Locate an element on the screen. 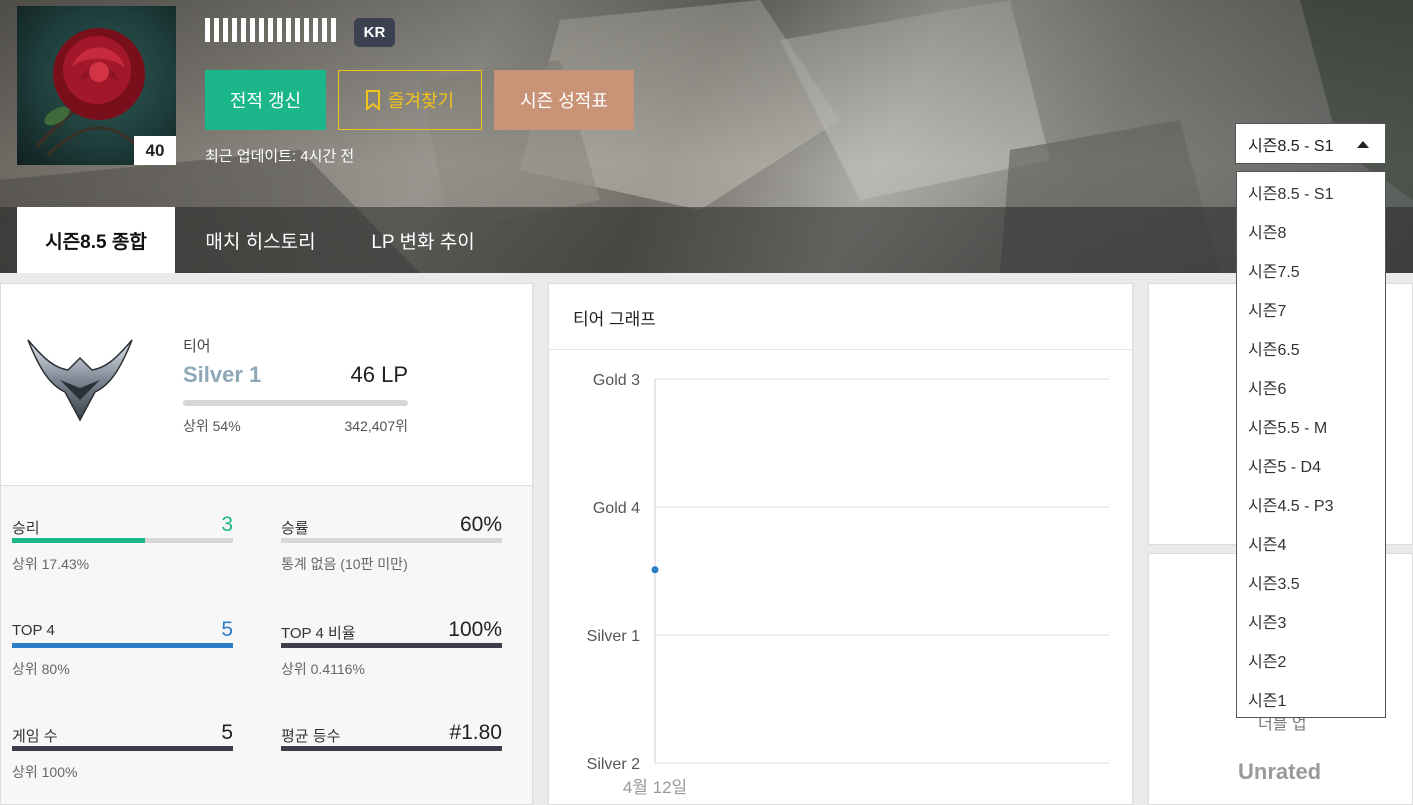  season-select-value: 시즌8.5 - S1 is located at coordinates (1291, 146).